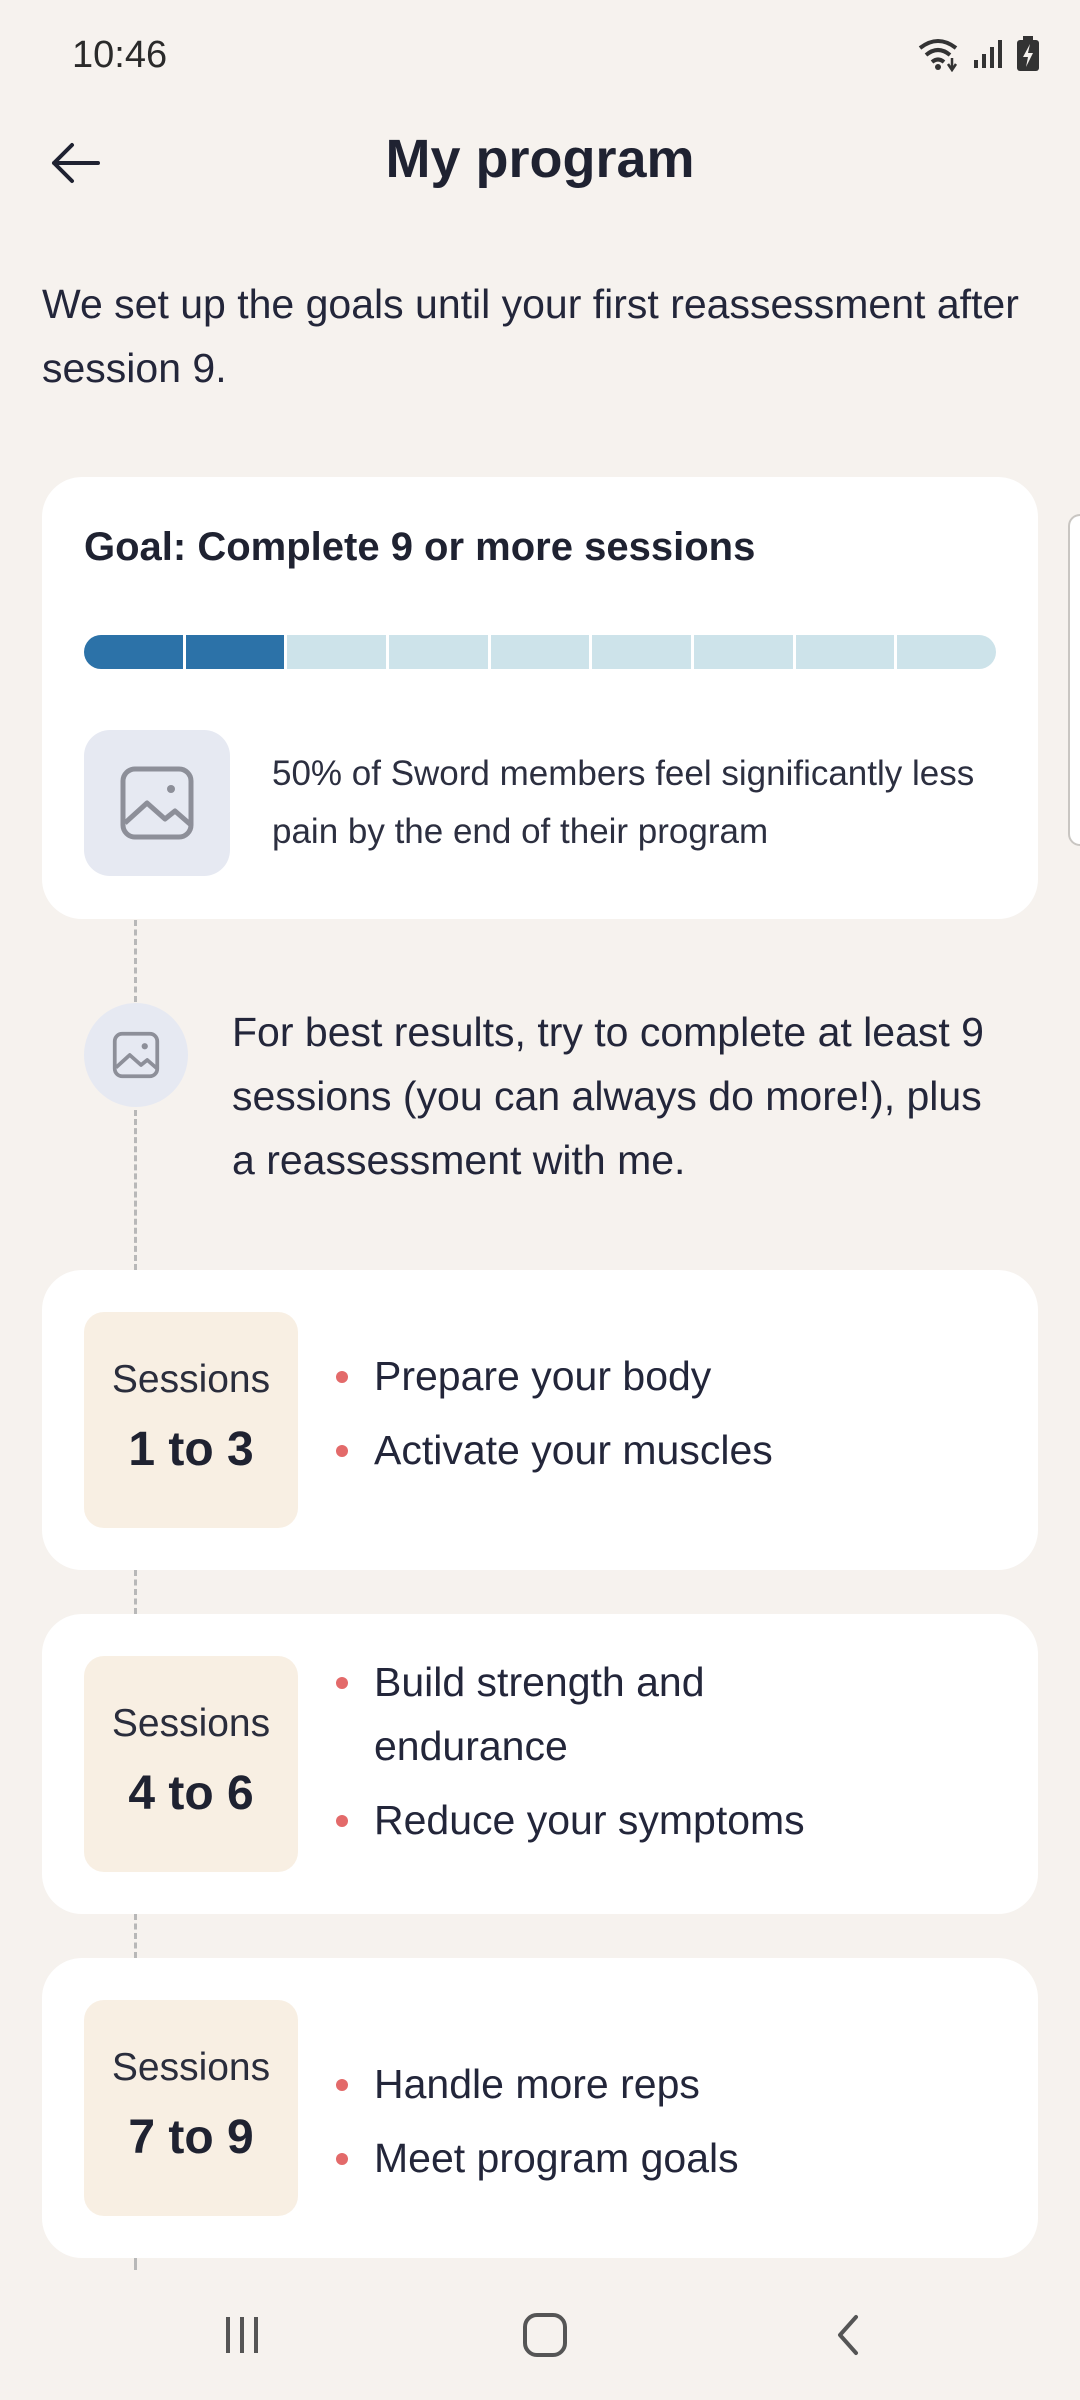 The width and height of the screenshot is (1080, 2400). What do you see at coordinates (592, 1820) in the screenshot?
I see `list-item: Reduce your symptoms` at bounding box center [592, 1820].